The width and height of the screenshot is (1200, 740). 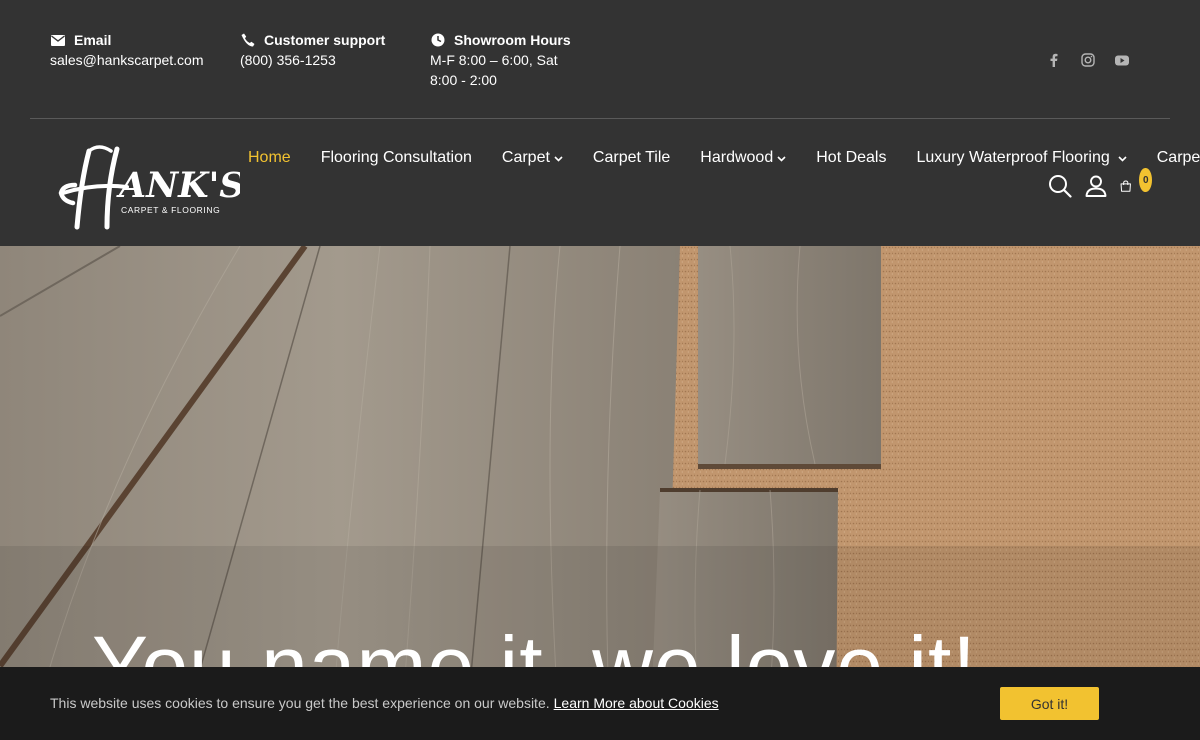 I want to click on cookie-learn-more-link: Learn More about Cookies, so click(x=636, y=703).